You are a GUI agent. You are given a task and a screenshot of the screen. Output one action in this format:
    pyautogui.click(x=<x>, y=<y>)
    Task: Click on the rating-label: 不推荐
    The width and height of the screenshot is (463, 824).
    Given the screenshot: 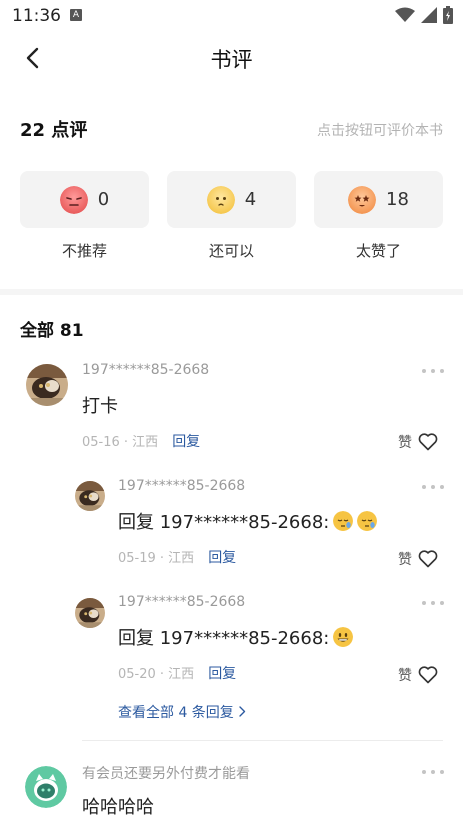 What is the action you would take?
    pyautogui.click(x=84, y=251)
    